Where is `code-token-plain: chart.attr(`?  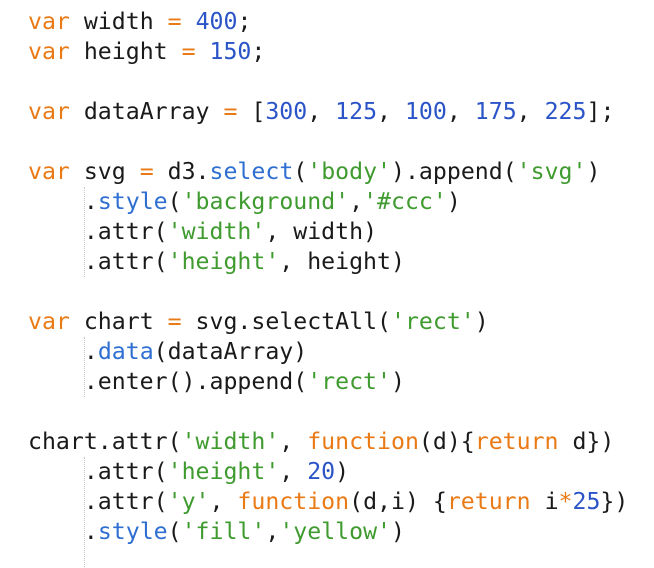 code-token-plain: chart.attr( is located at coordinates (105, 441).